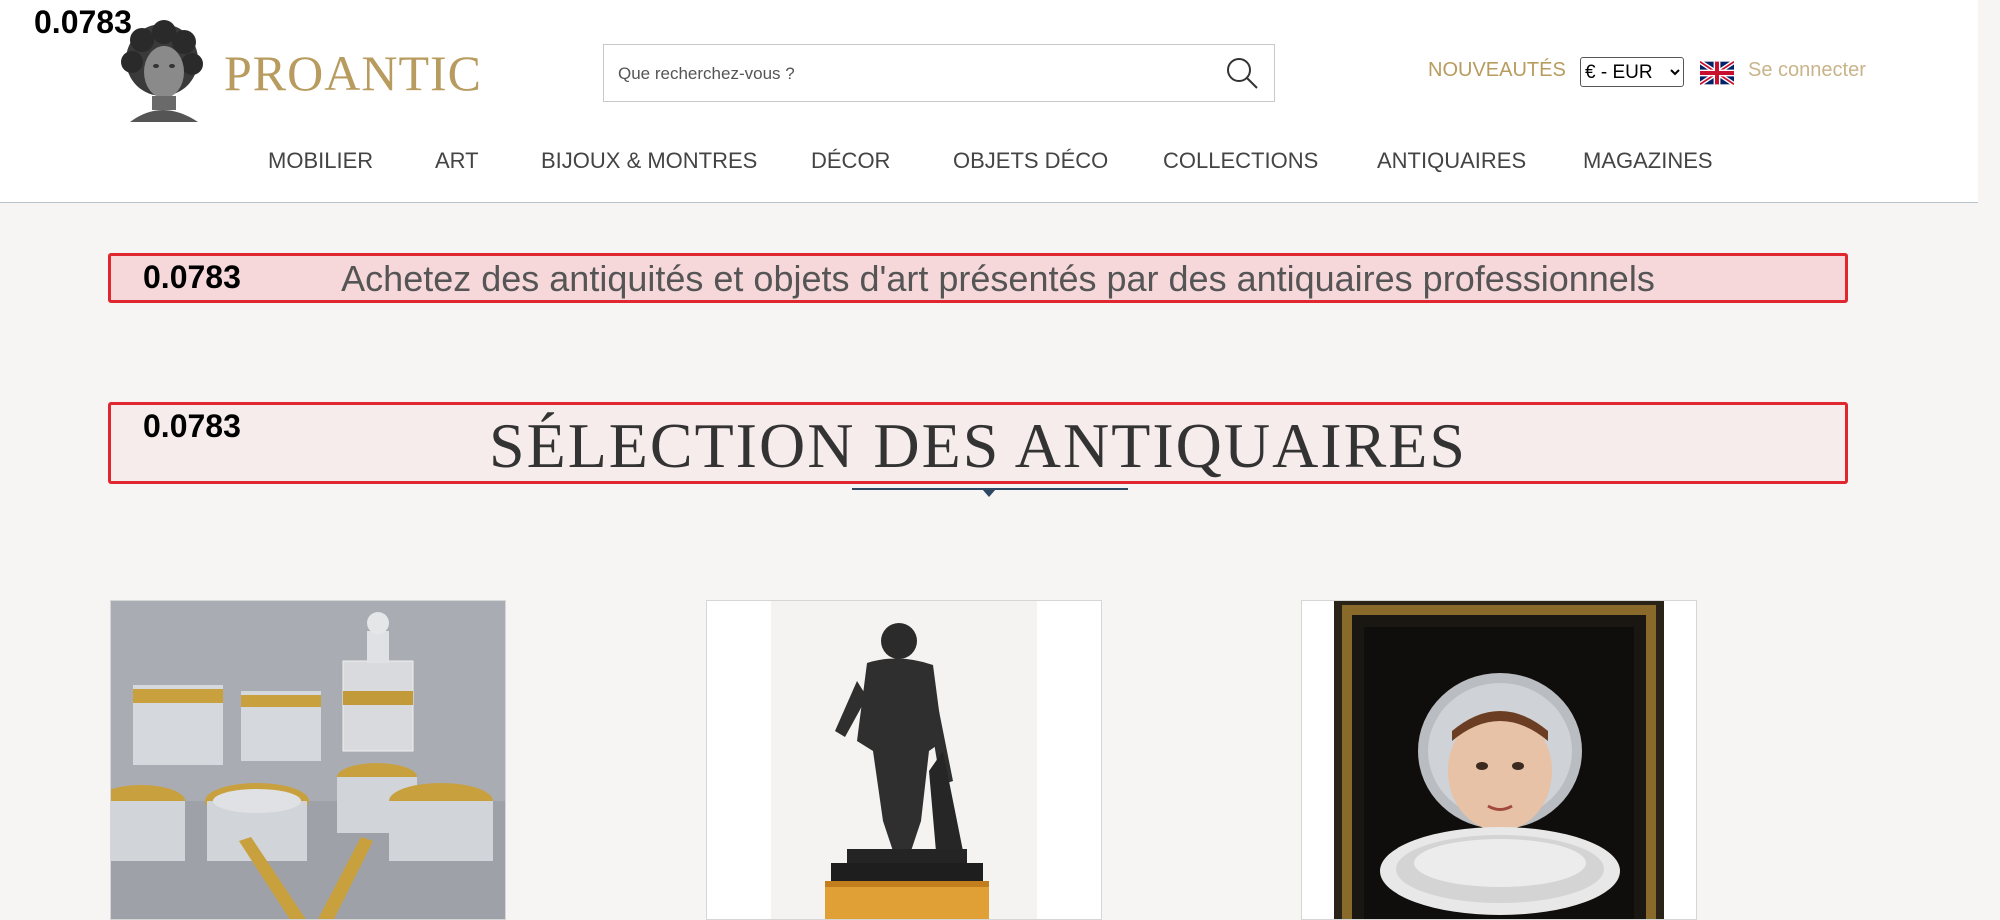 The image size is (2000, 920). I want to click on login-link: Se connecter, so click(1807, 70).